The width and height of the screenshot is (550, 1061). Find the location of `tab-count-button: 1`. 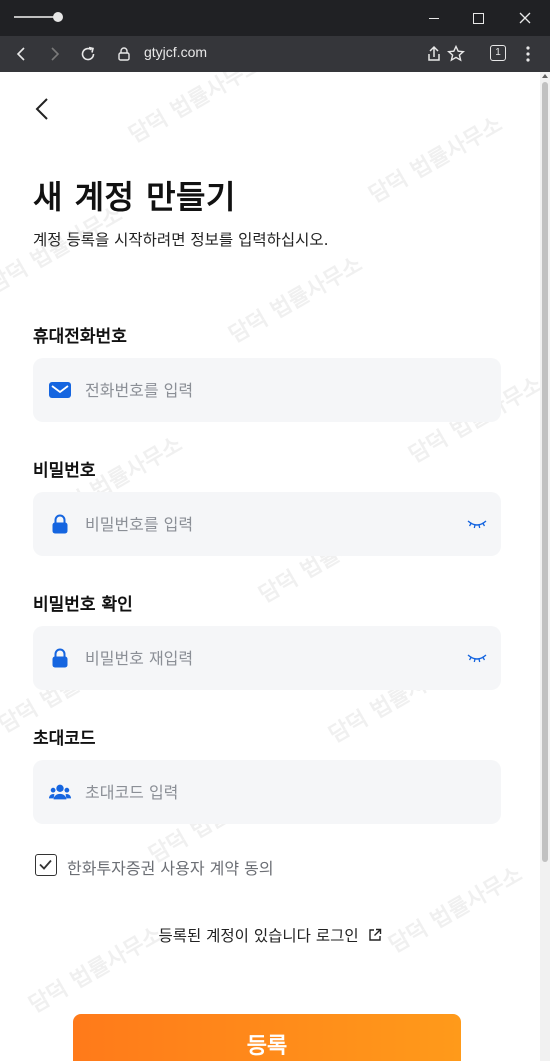

tab-count-button: 1 is located at coordinates (498, 53).